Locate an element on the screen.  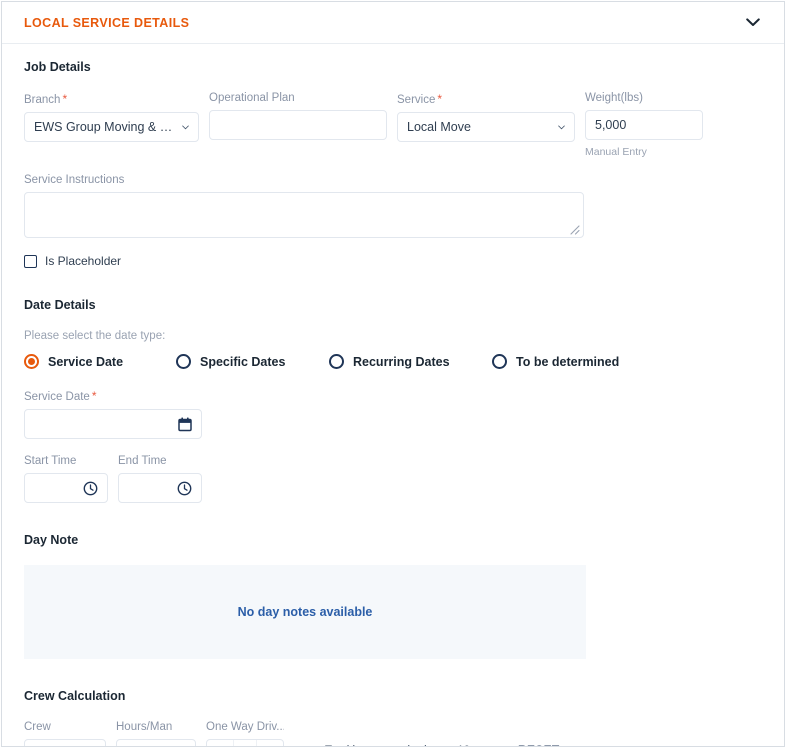
service-label: Service * is located at coordinates (420, 99).